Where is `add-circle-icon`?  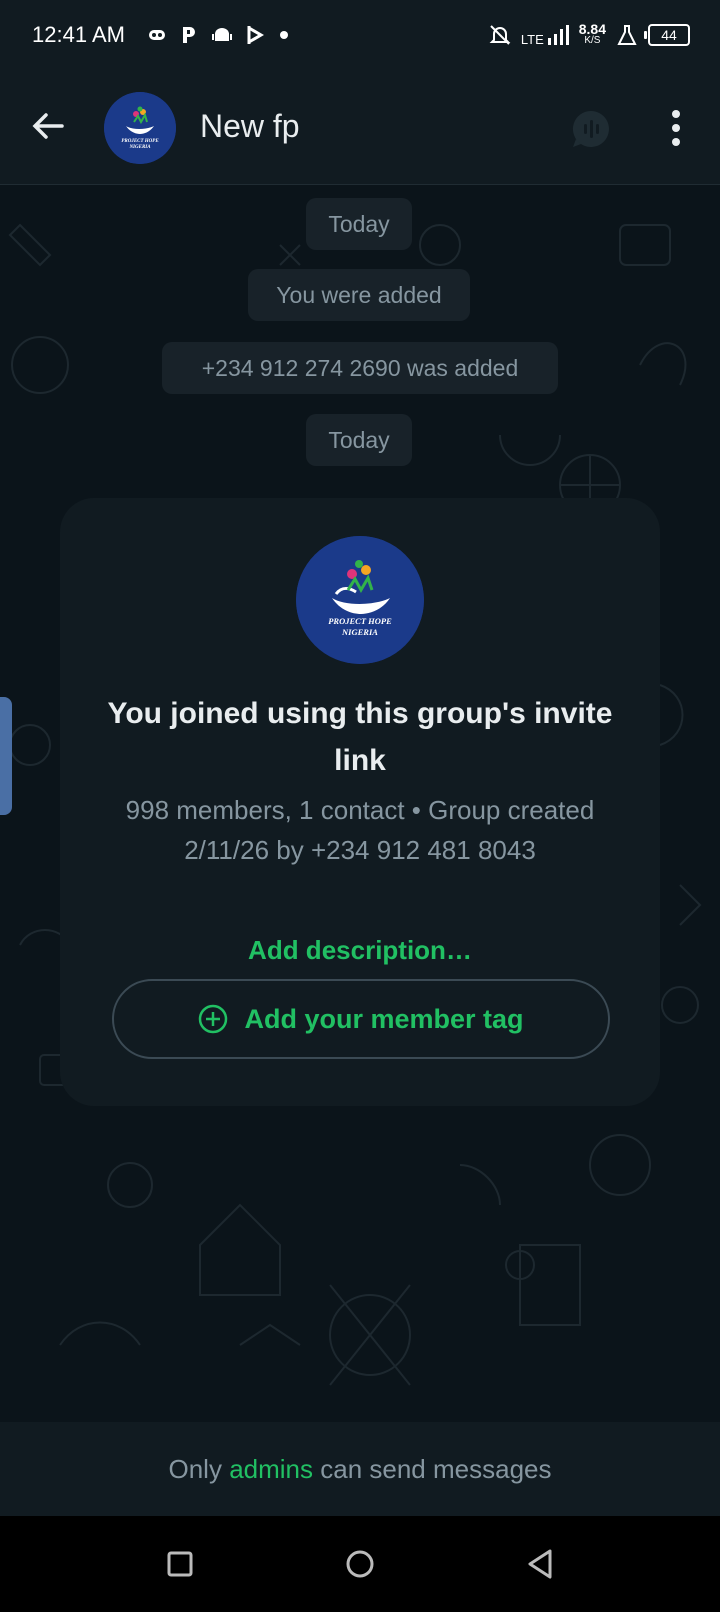
add-circle-icon is located at coordinates (213, 1019).